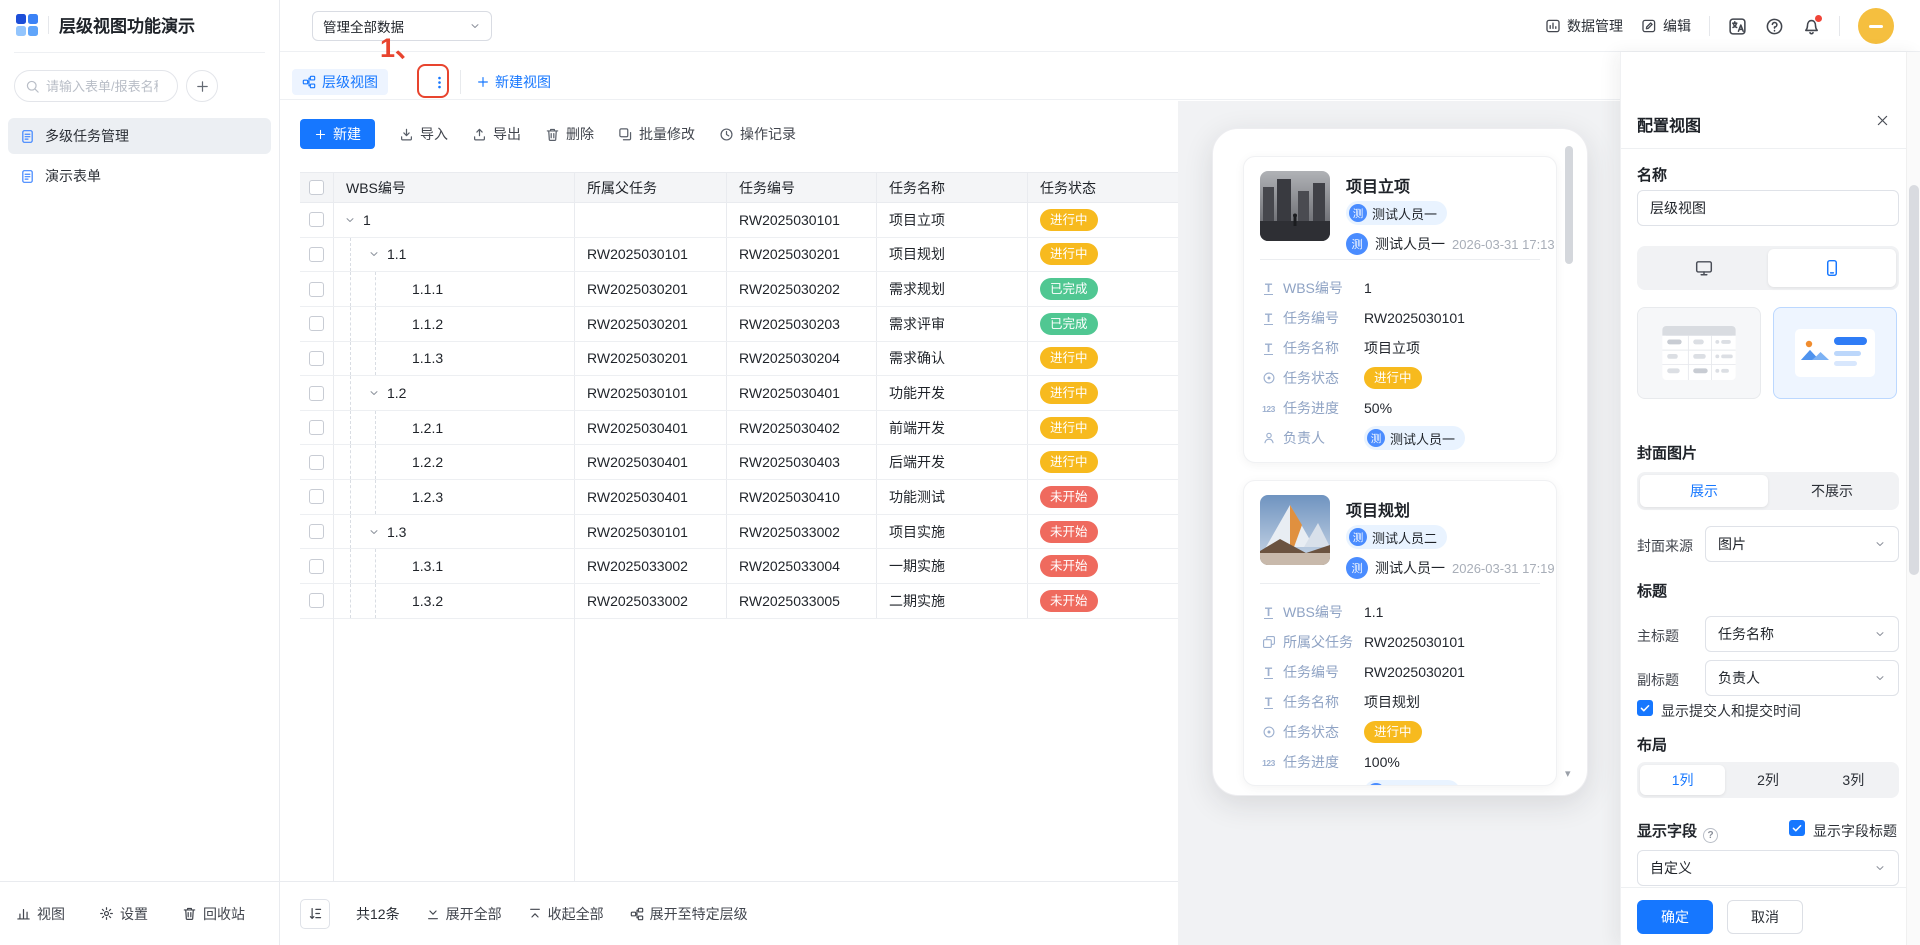 The image size is (1920, 945). I want to click on data-scope-select: 管理全部数据, so click(402, 26).